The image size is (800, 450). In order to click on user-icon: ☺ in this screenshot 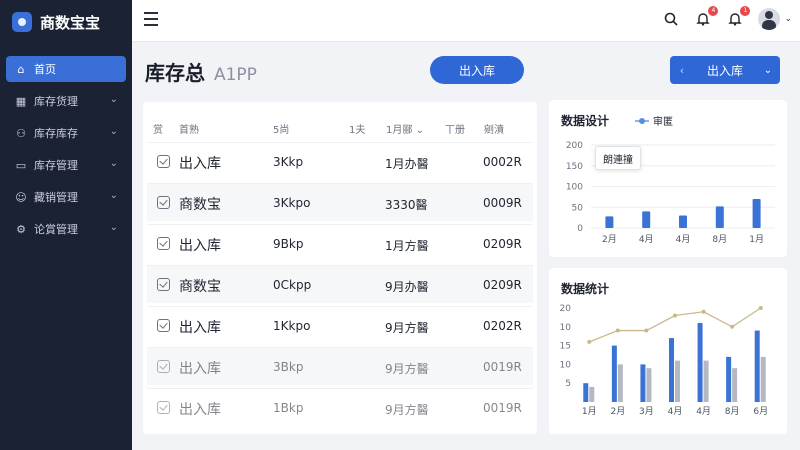, I will do `click(21, 197)`.